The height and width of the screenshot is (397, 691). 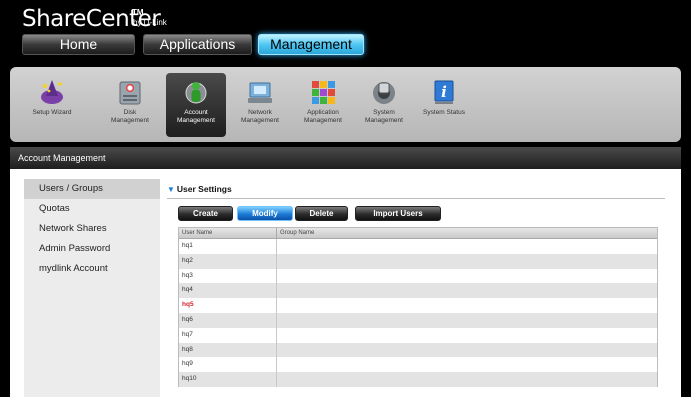 I want to click on table-row: hq3, so click(x=418, y=276).